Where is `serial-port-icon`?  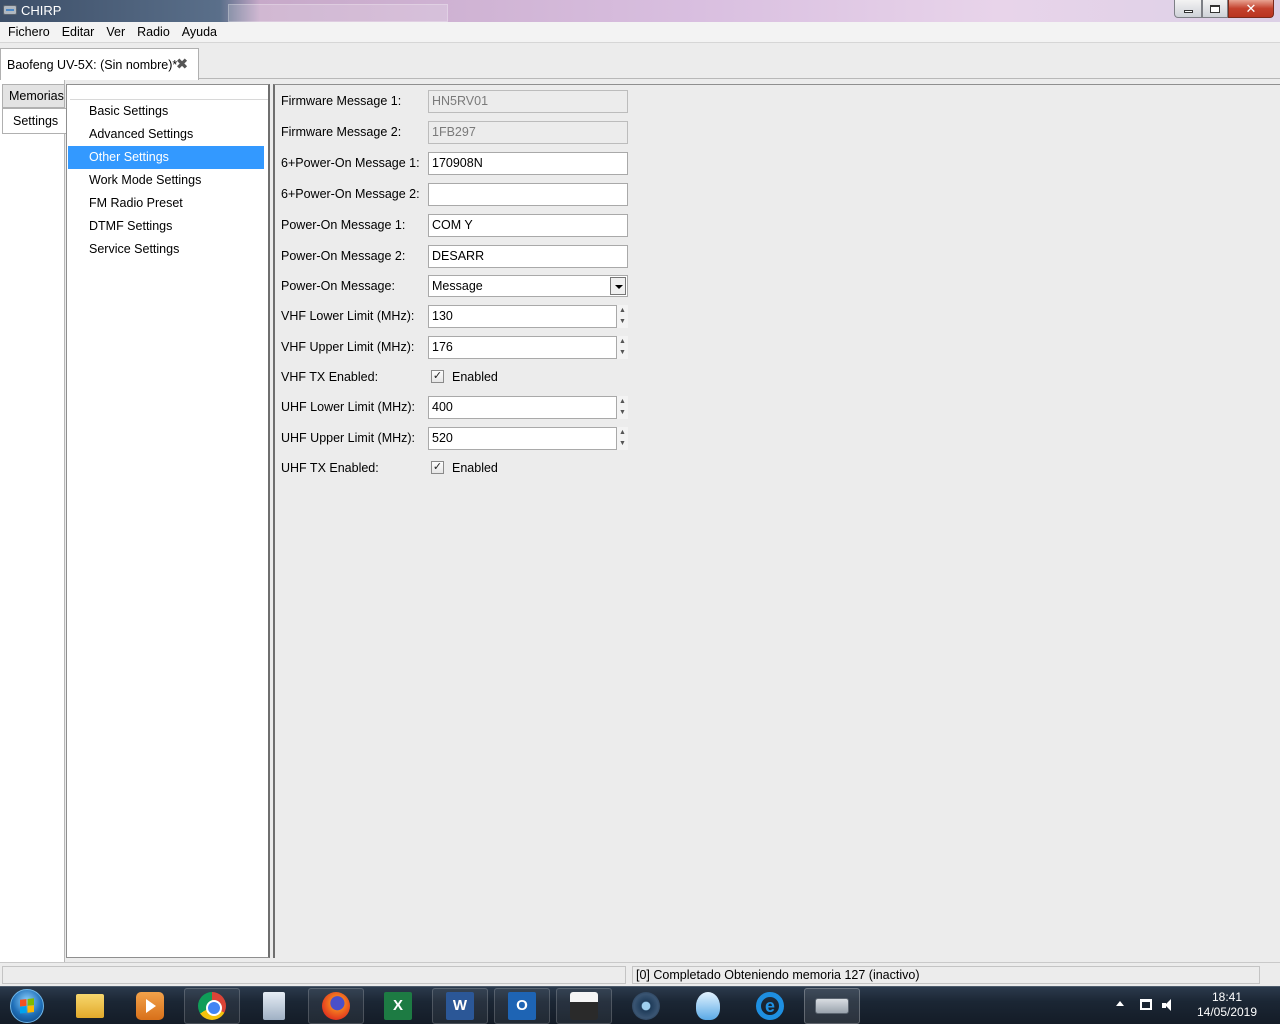
serial-port-icon is located at coordinates (832, 1006).